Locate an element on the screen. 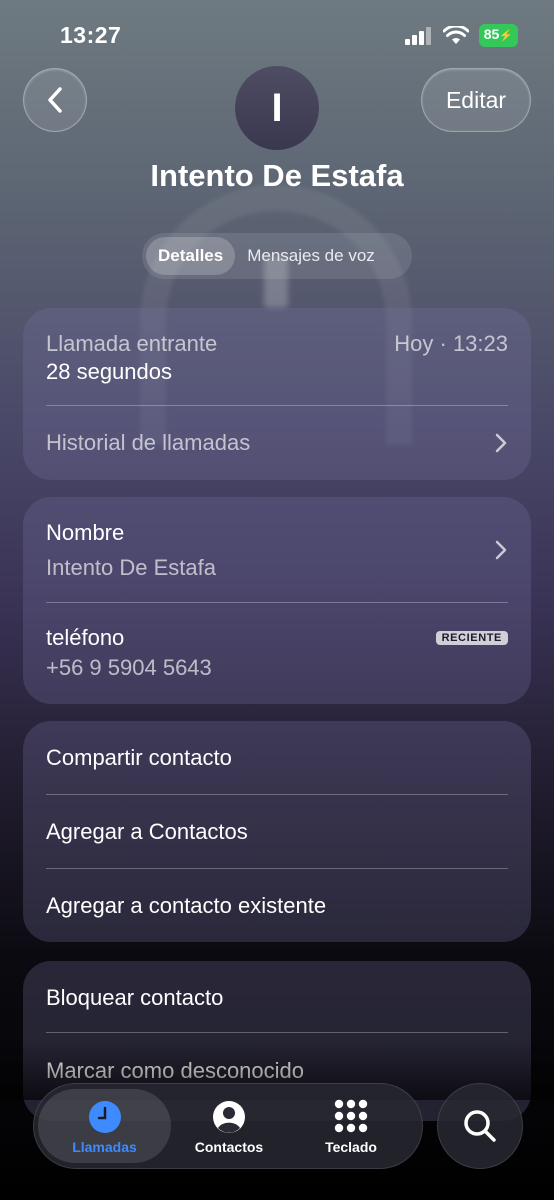 Image resolution: width=554 pixels, height=1200 pixels. search-icon is located at coordinates (480, 1126).